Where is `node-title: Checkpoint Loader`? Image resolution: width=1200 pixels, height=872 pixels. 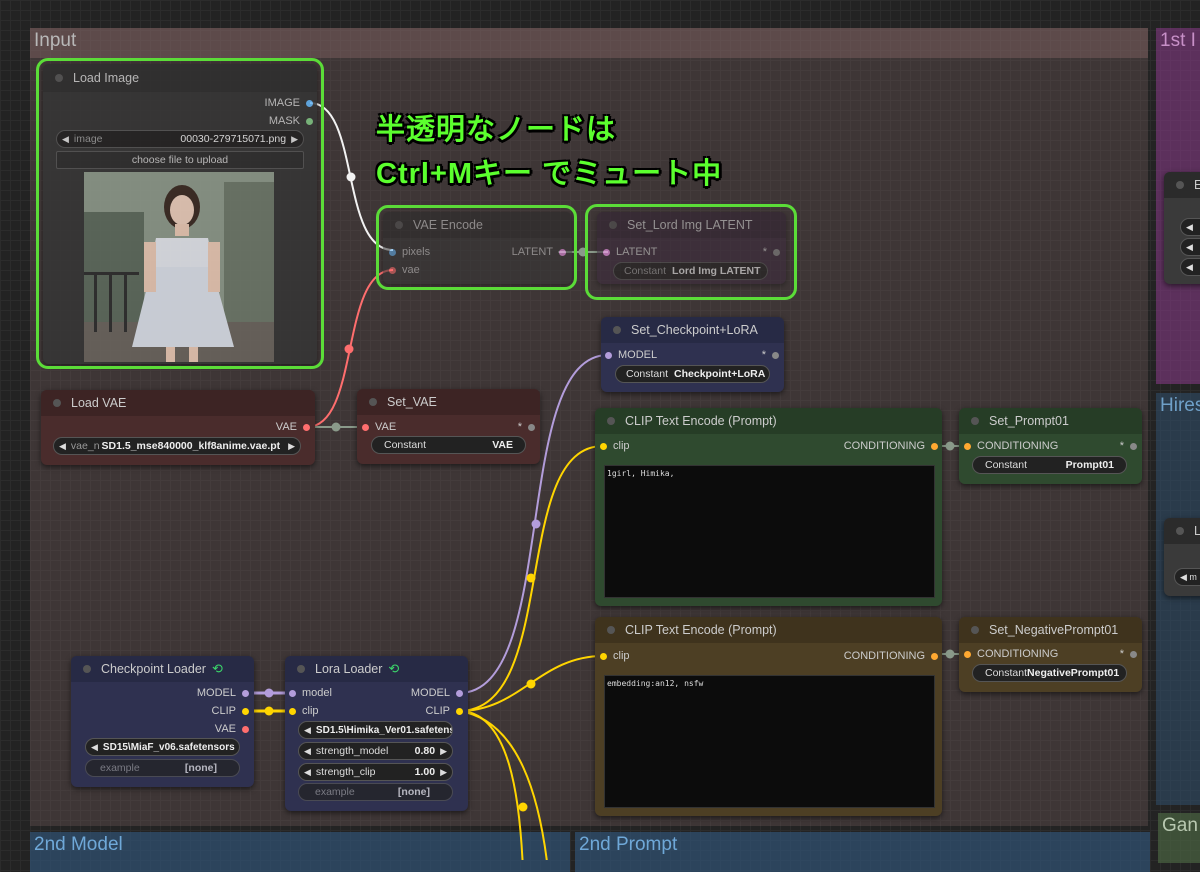
node-title: Checkpoint Loader is located at coordinates (153, 669).